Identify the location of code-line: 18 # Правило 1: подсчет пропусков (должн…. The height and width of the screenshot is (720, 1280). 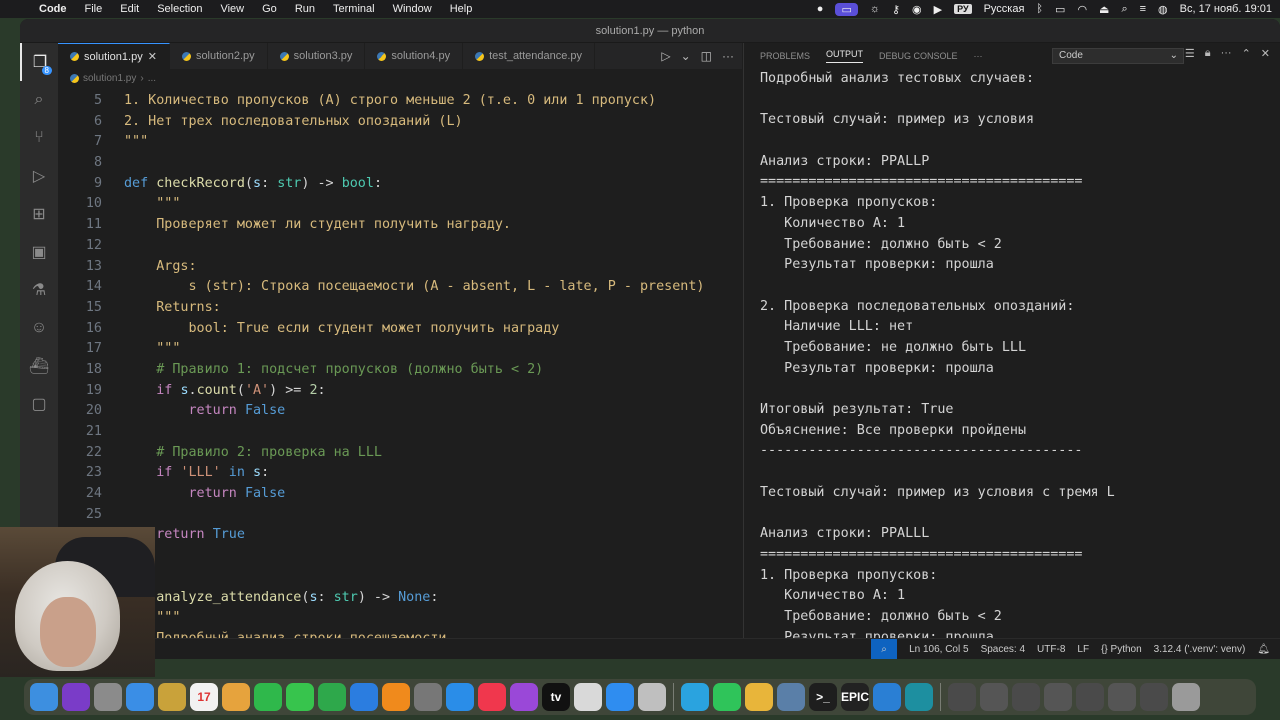
(400, 370).